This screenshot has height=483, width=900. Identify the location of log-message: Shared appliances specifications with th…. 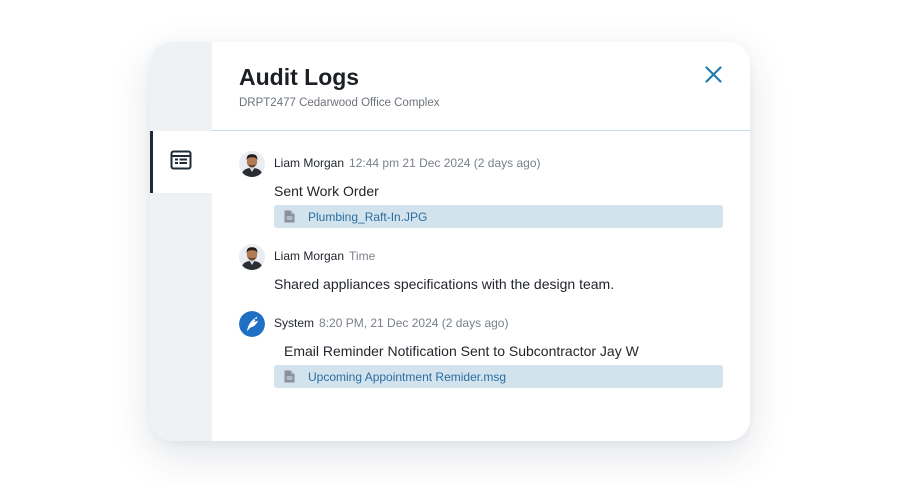
(444, 284).